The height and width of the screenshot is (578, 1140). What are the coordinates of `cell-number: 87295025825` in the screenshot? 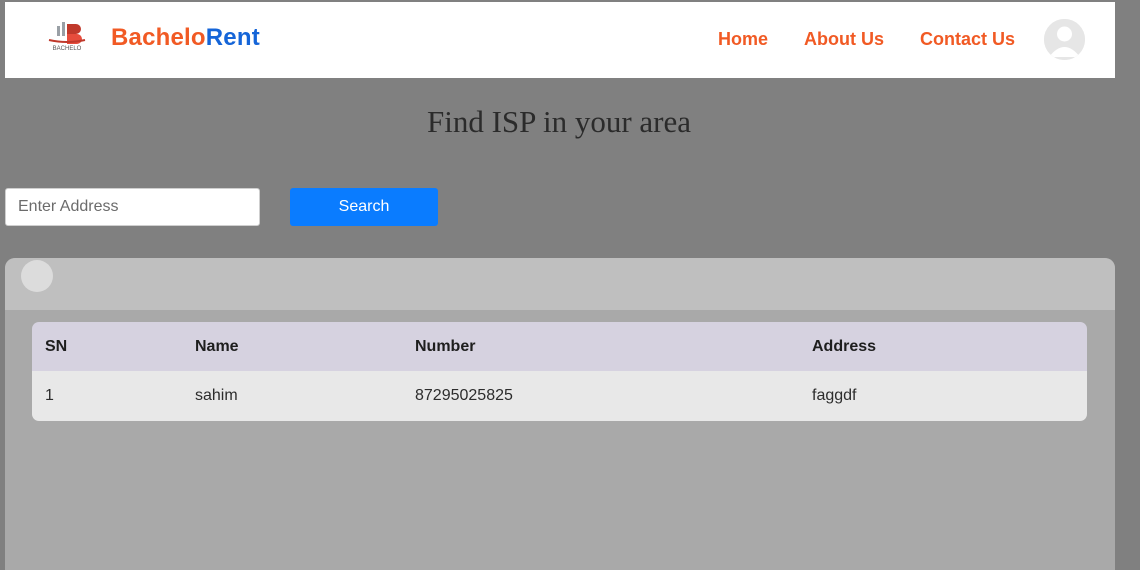 It's located at (464, 395).